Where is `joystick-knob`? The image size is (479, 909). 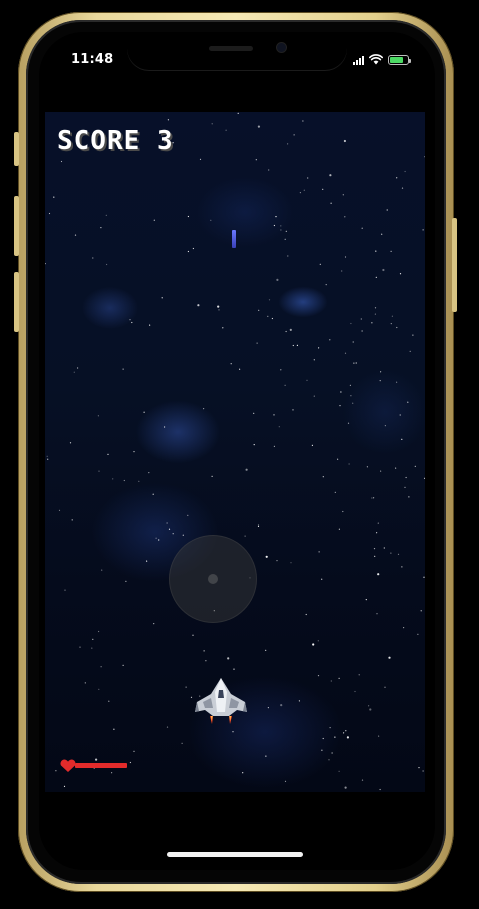 joystick-knob is located at coordinates (213, 579).